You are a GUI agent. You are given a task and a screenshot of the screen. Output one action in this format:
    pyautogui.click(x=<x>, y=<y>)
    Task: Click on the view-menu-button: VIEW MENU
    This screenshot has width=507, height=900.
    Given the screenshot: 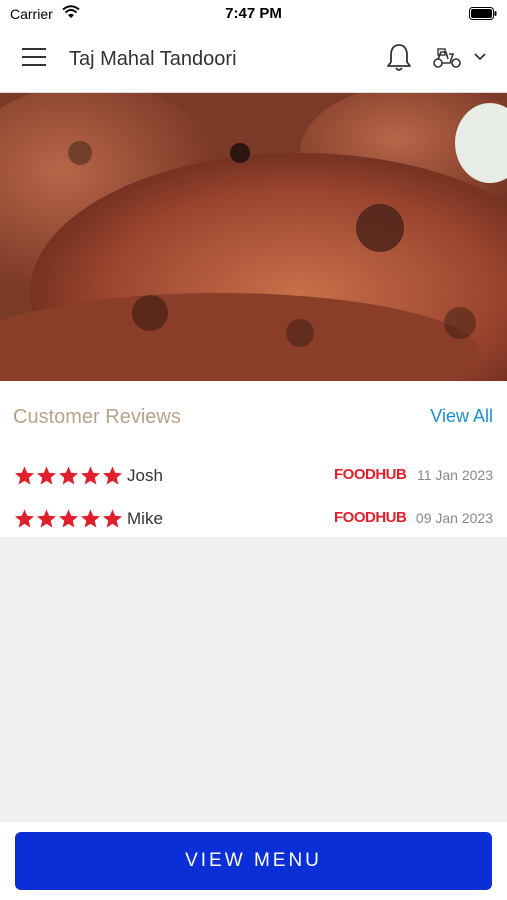 What is the action you would take?
    pyautogui.click(x=253, y=861)
    